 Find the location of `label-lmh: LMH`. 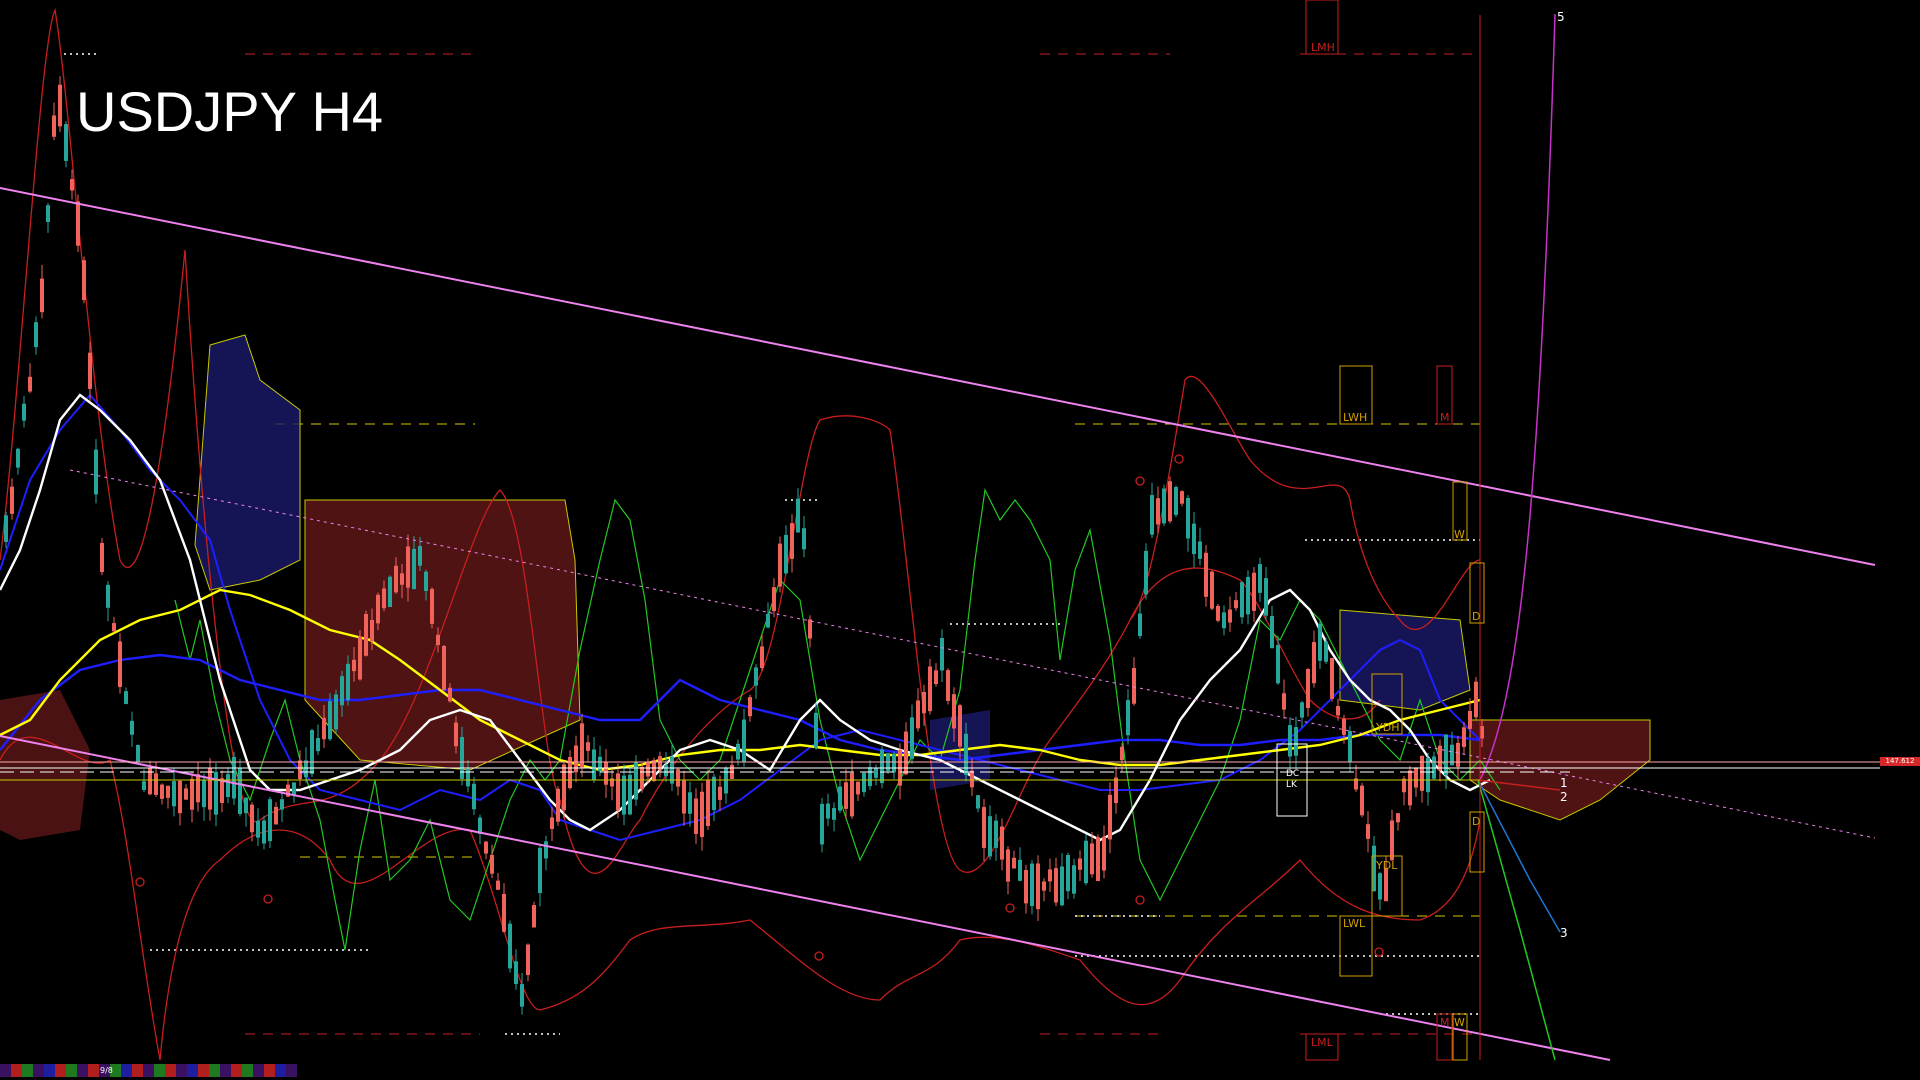

label-lmh: LMH is located at coordinates (1323, 47).